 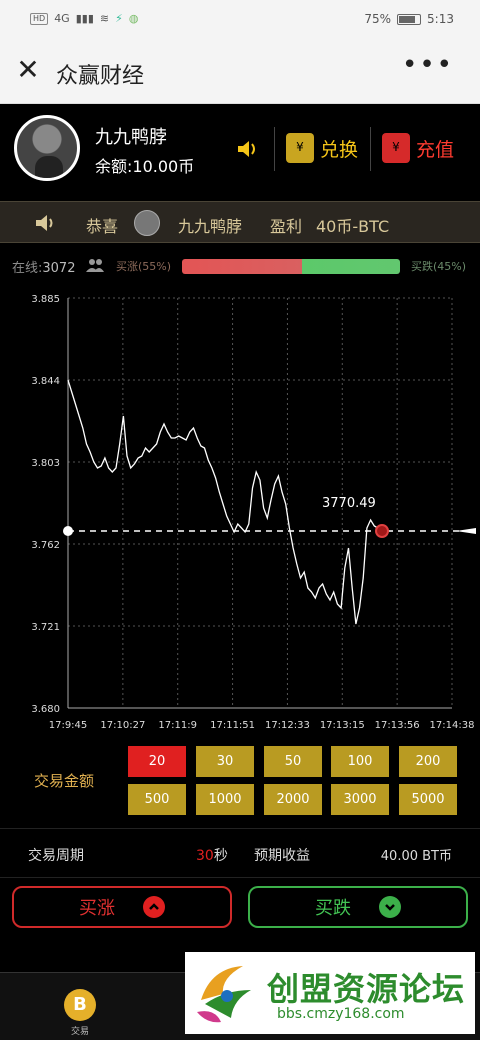 I want to click on recharge-button: 充值, so click(x=418, y=148).